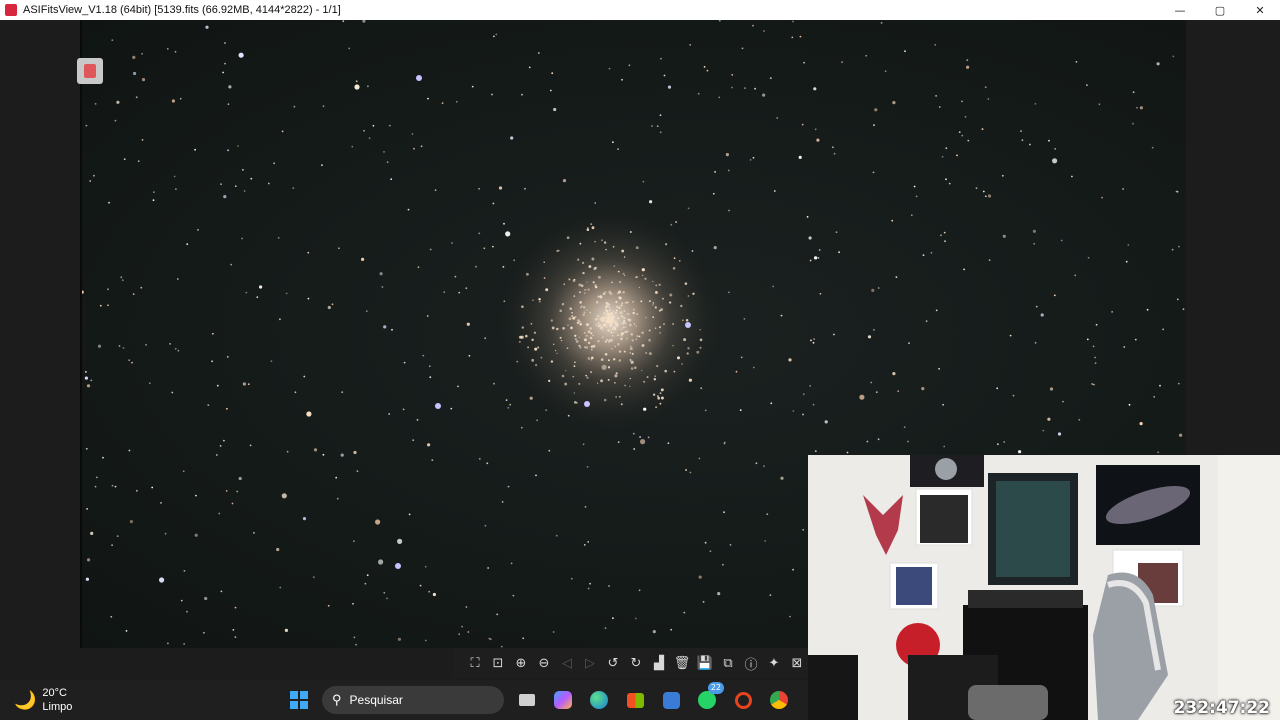  I want to click on zoom-in-icon: ⊕, so click(521, 663).